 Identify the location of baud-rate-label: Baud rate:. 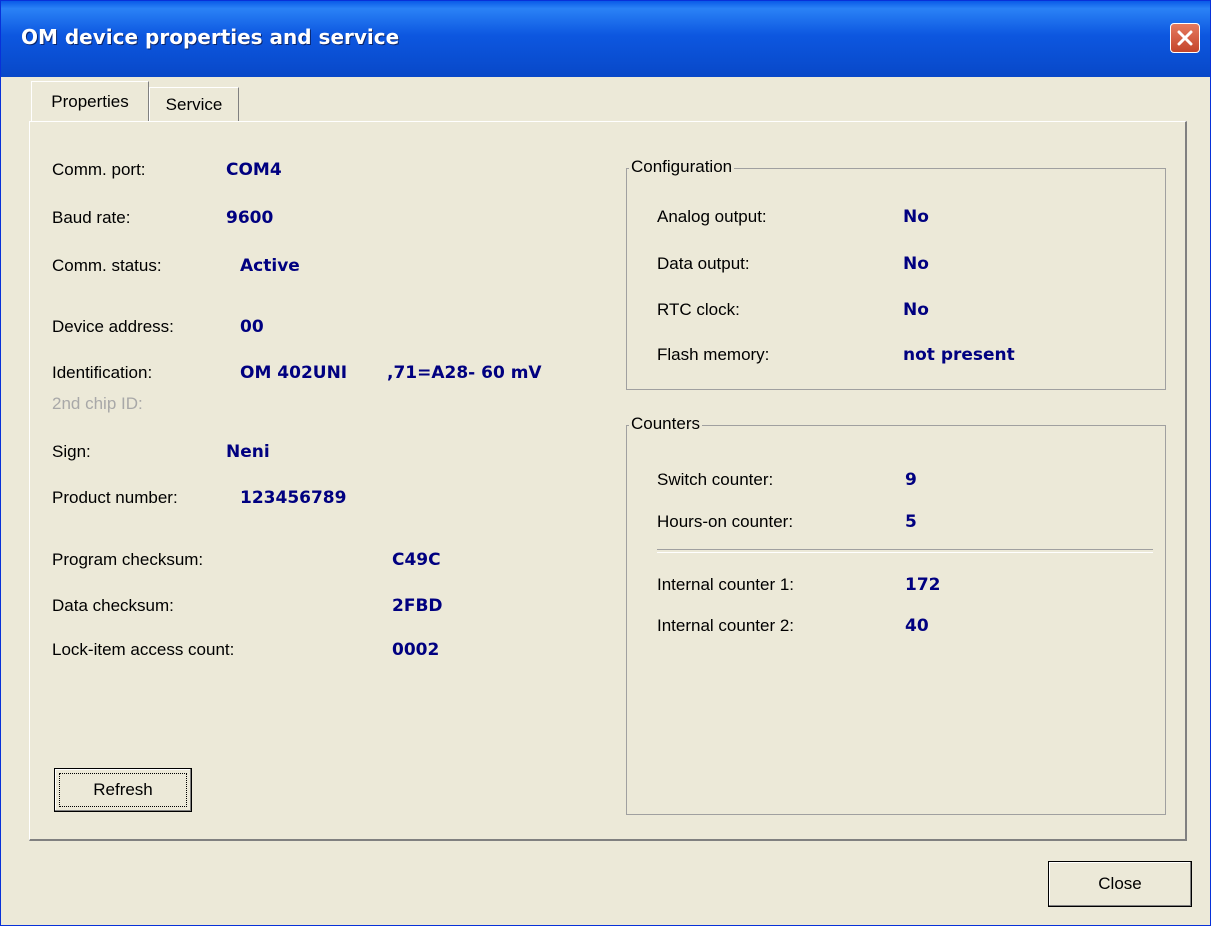
(91, 217).